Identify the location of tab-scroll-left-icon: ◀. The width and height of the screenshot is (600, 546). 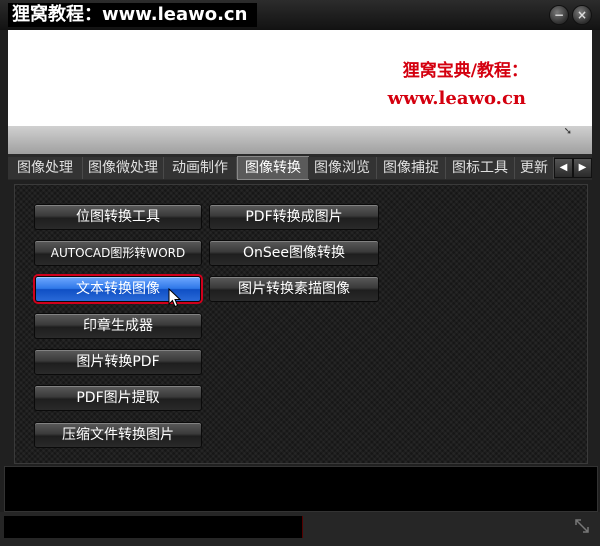
(563, 168).